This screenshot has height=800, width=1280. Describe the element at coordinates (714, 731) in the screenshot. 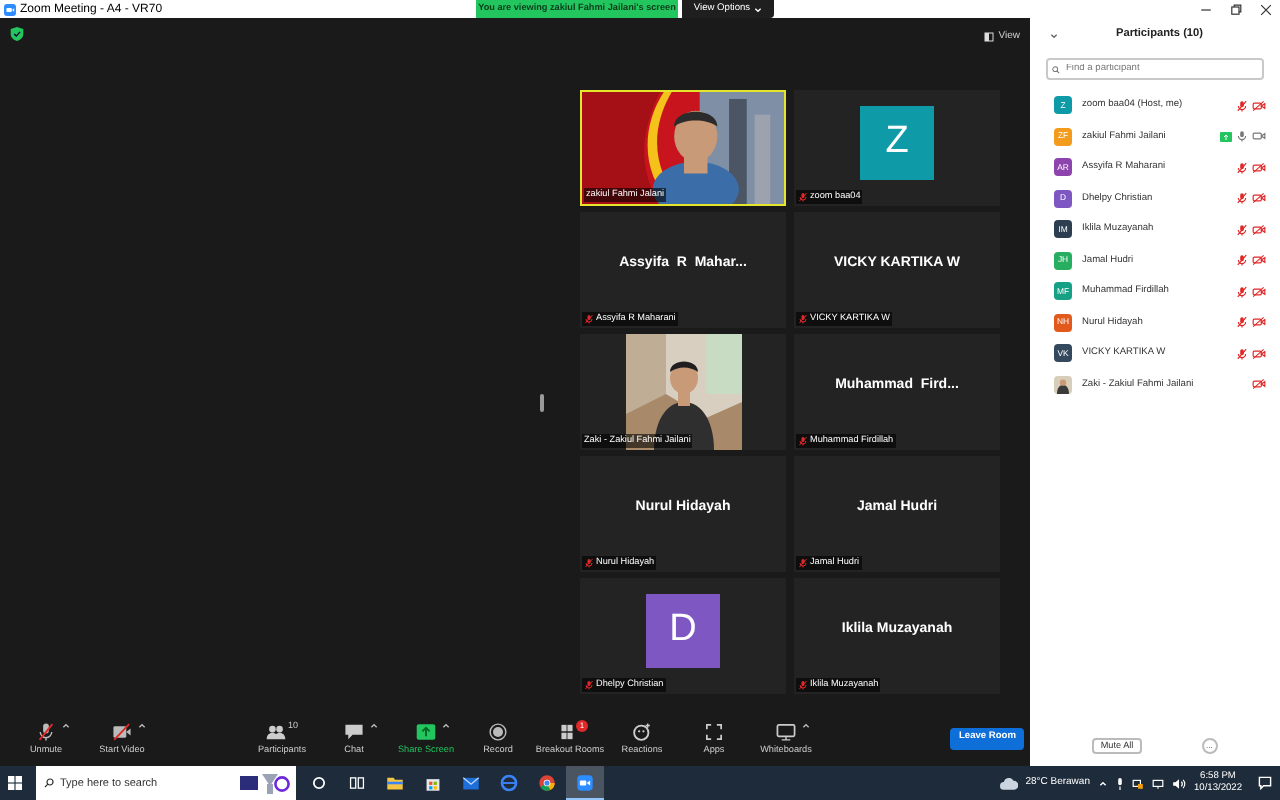

I see `apps-icon` at that location.